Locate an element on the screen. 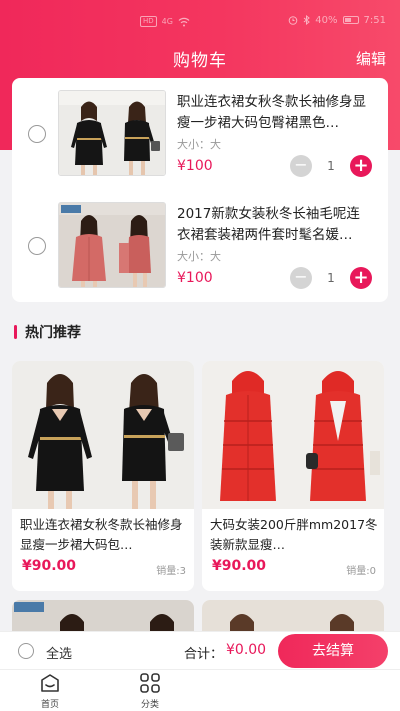 This screenshot has height=711, width=400. battery-icon is located at coordinates (350, 20).